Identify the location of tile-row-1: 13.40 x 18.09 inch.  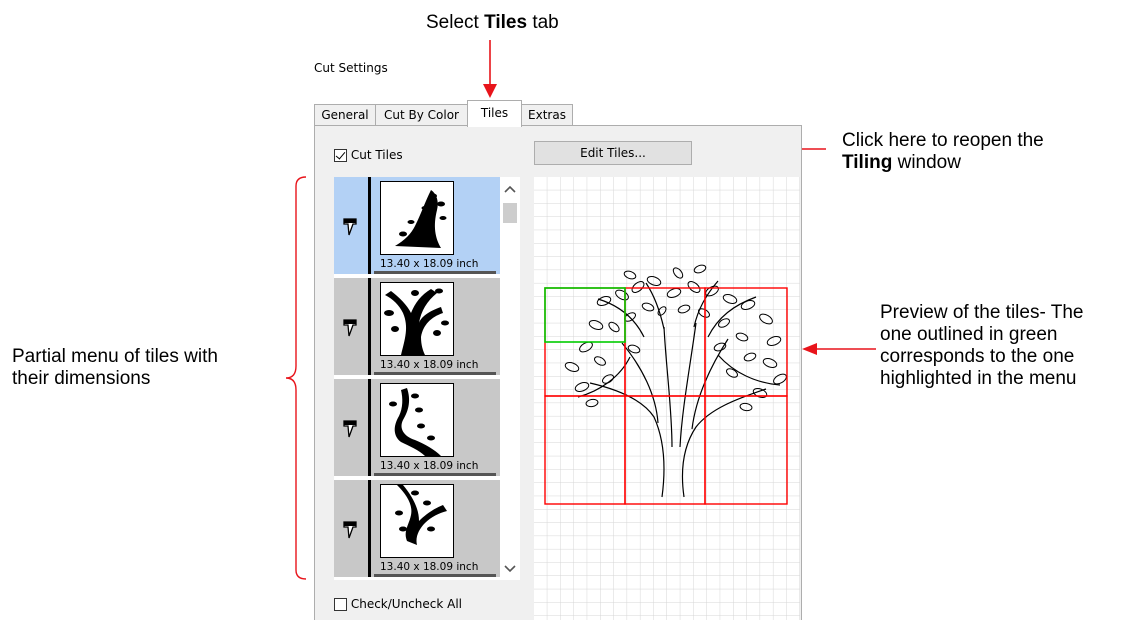
(417, 225).